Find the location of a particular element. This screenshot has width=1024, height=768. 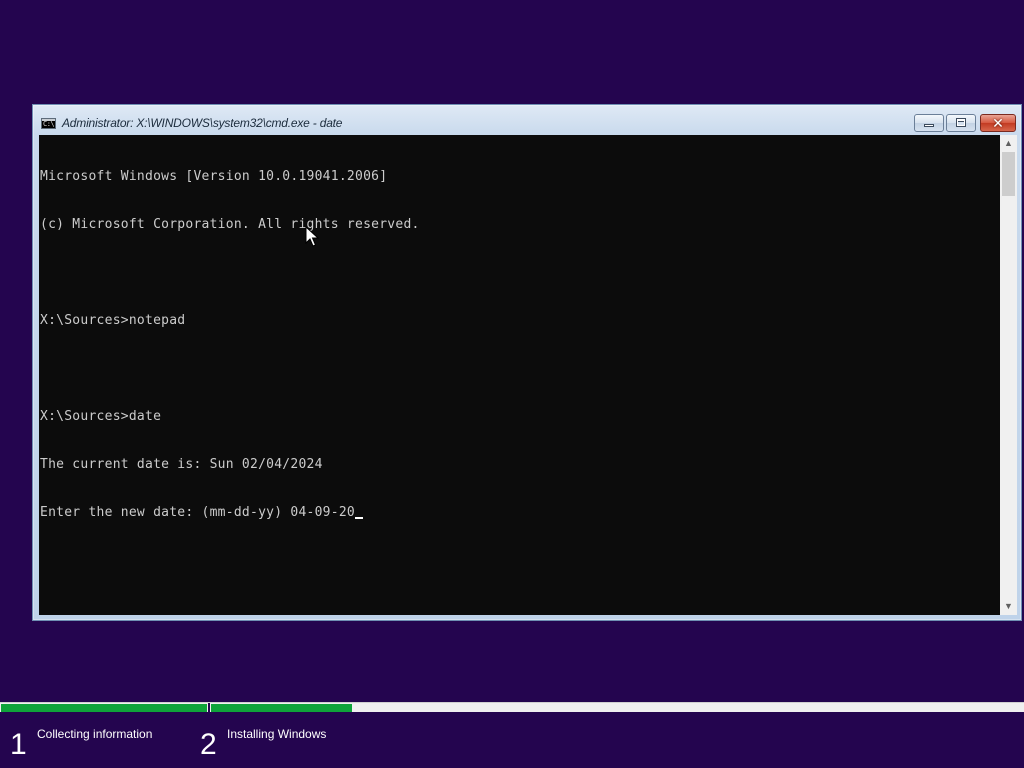

setup-progress-bar is located at coordinates (512, 707).